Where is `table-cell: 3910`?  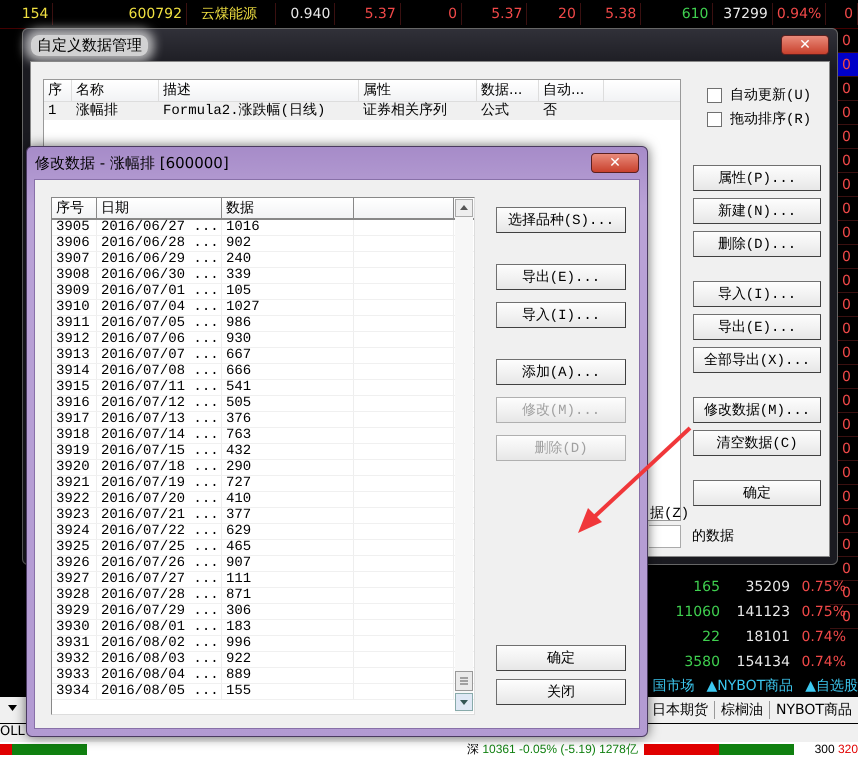
table-cell: 3910 is located at coordinates (74, 307).